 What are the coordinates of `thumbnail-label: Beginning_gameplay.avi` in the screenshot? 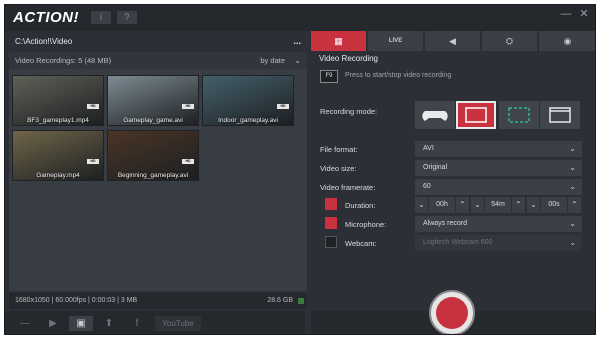 It's located at (153, 175).